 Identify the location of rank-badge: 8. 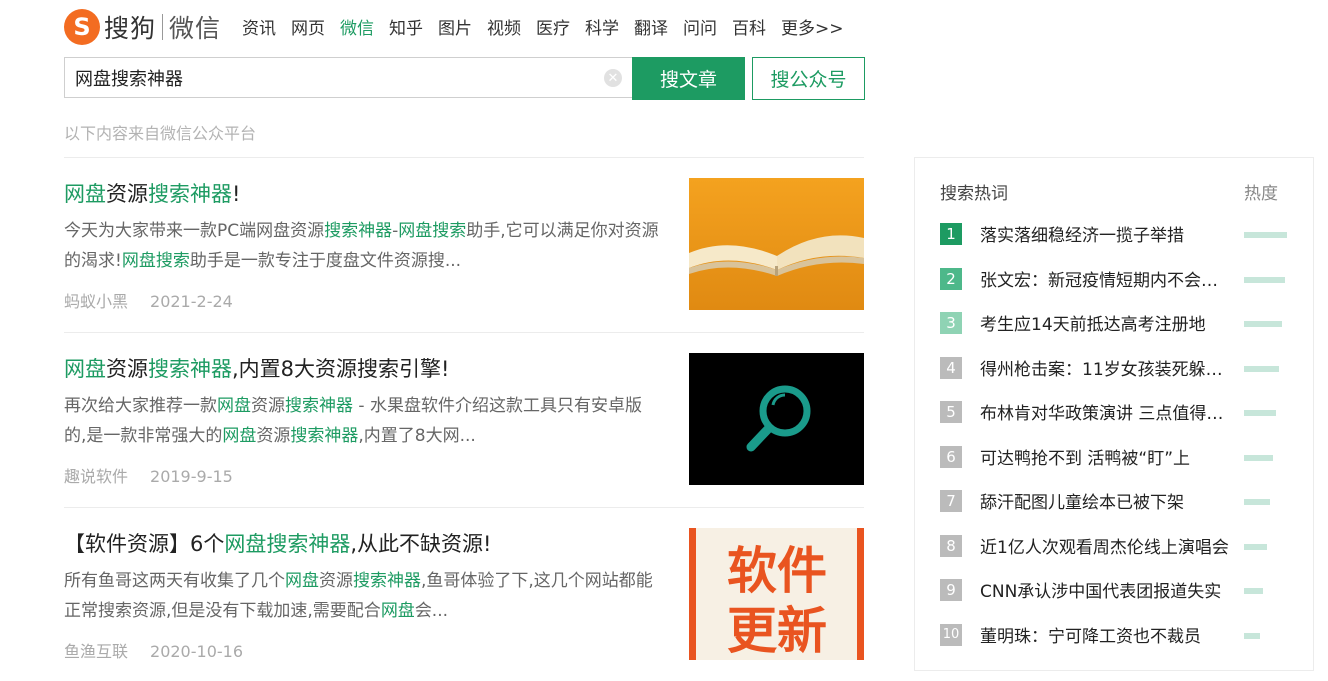
(951, 545).